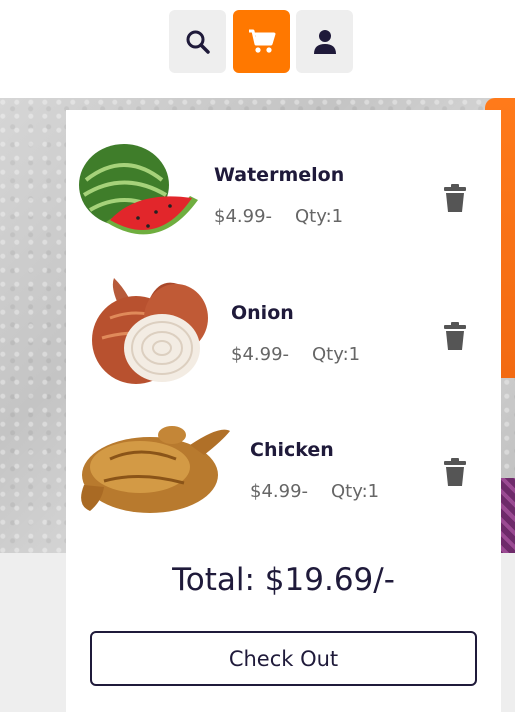 This screenshot has width=515, height=712. What do you see at coordinates (279, 175) in the screenshot?
I see `item-name: Watermelon` at bounding box center [279, 175].